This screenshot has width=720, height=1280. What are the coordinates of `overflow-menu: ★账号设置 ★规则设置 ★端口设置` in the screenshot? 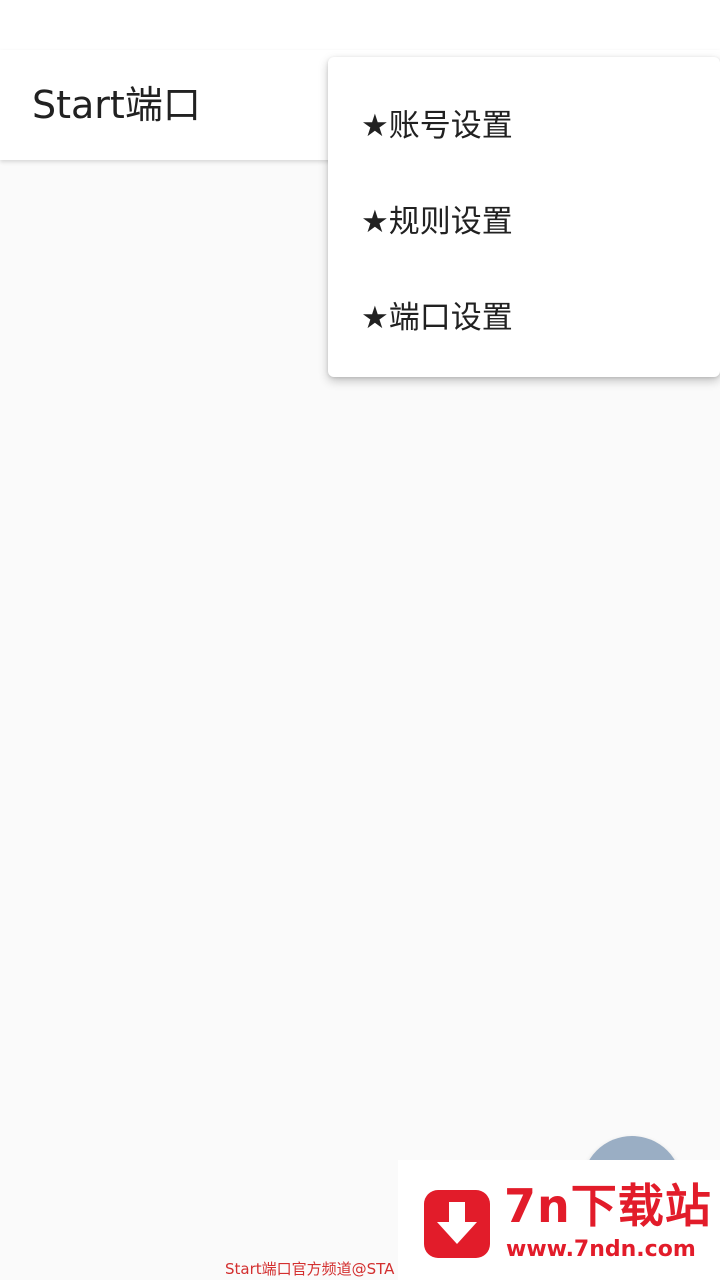 It's located at (524, 217).